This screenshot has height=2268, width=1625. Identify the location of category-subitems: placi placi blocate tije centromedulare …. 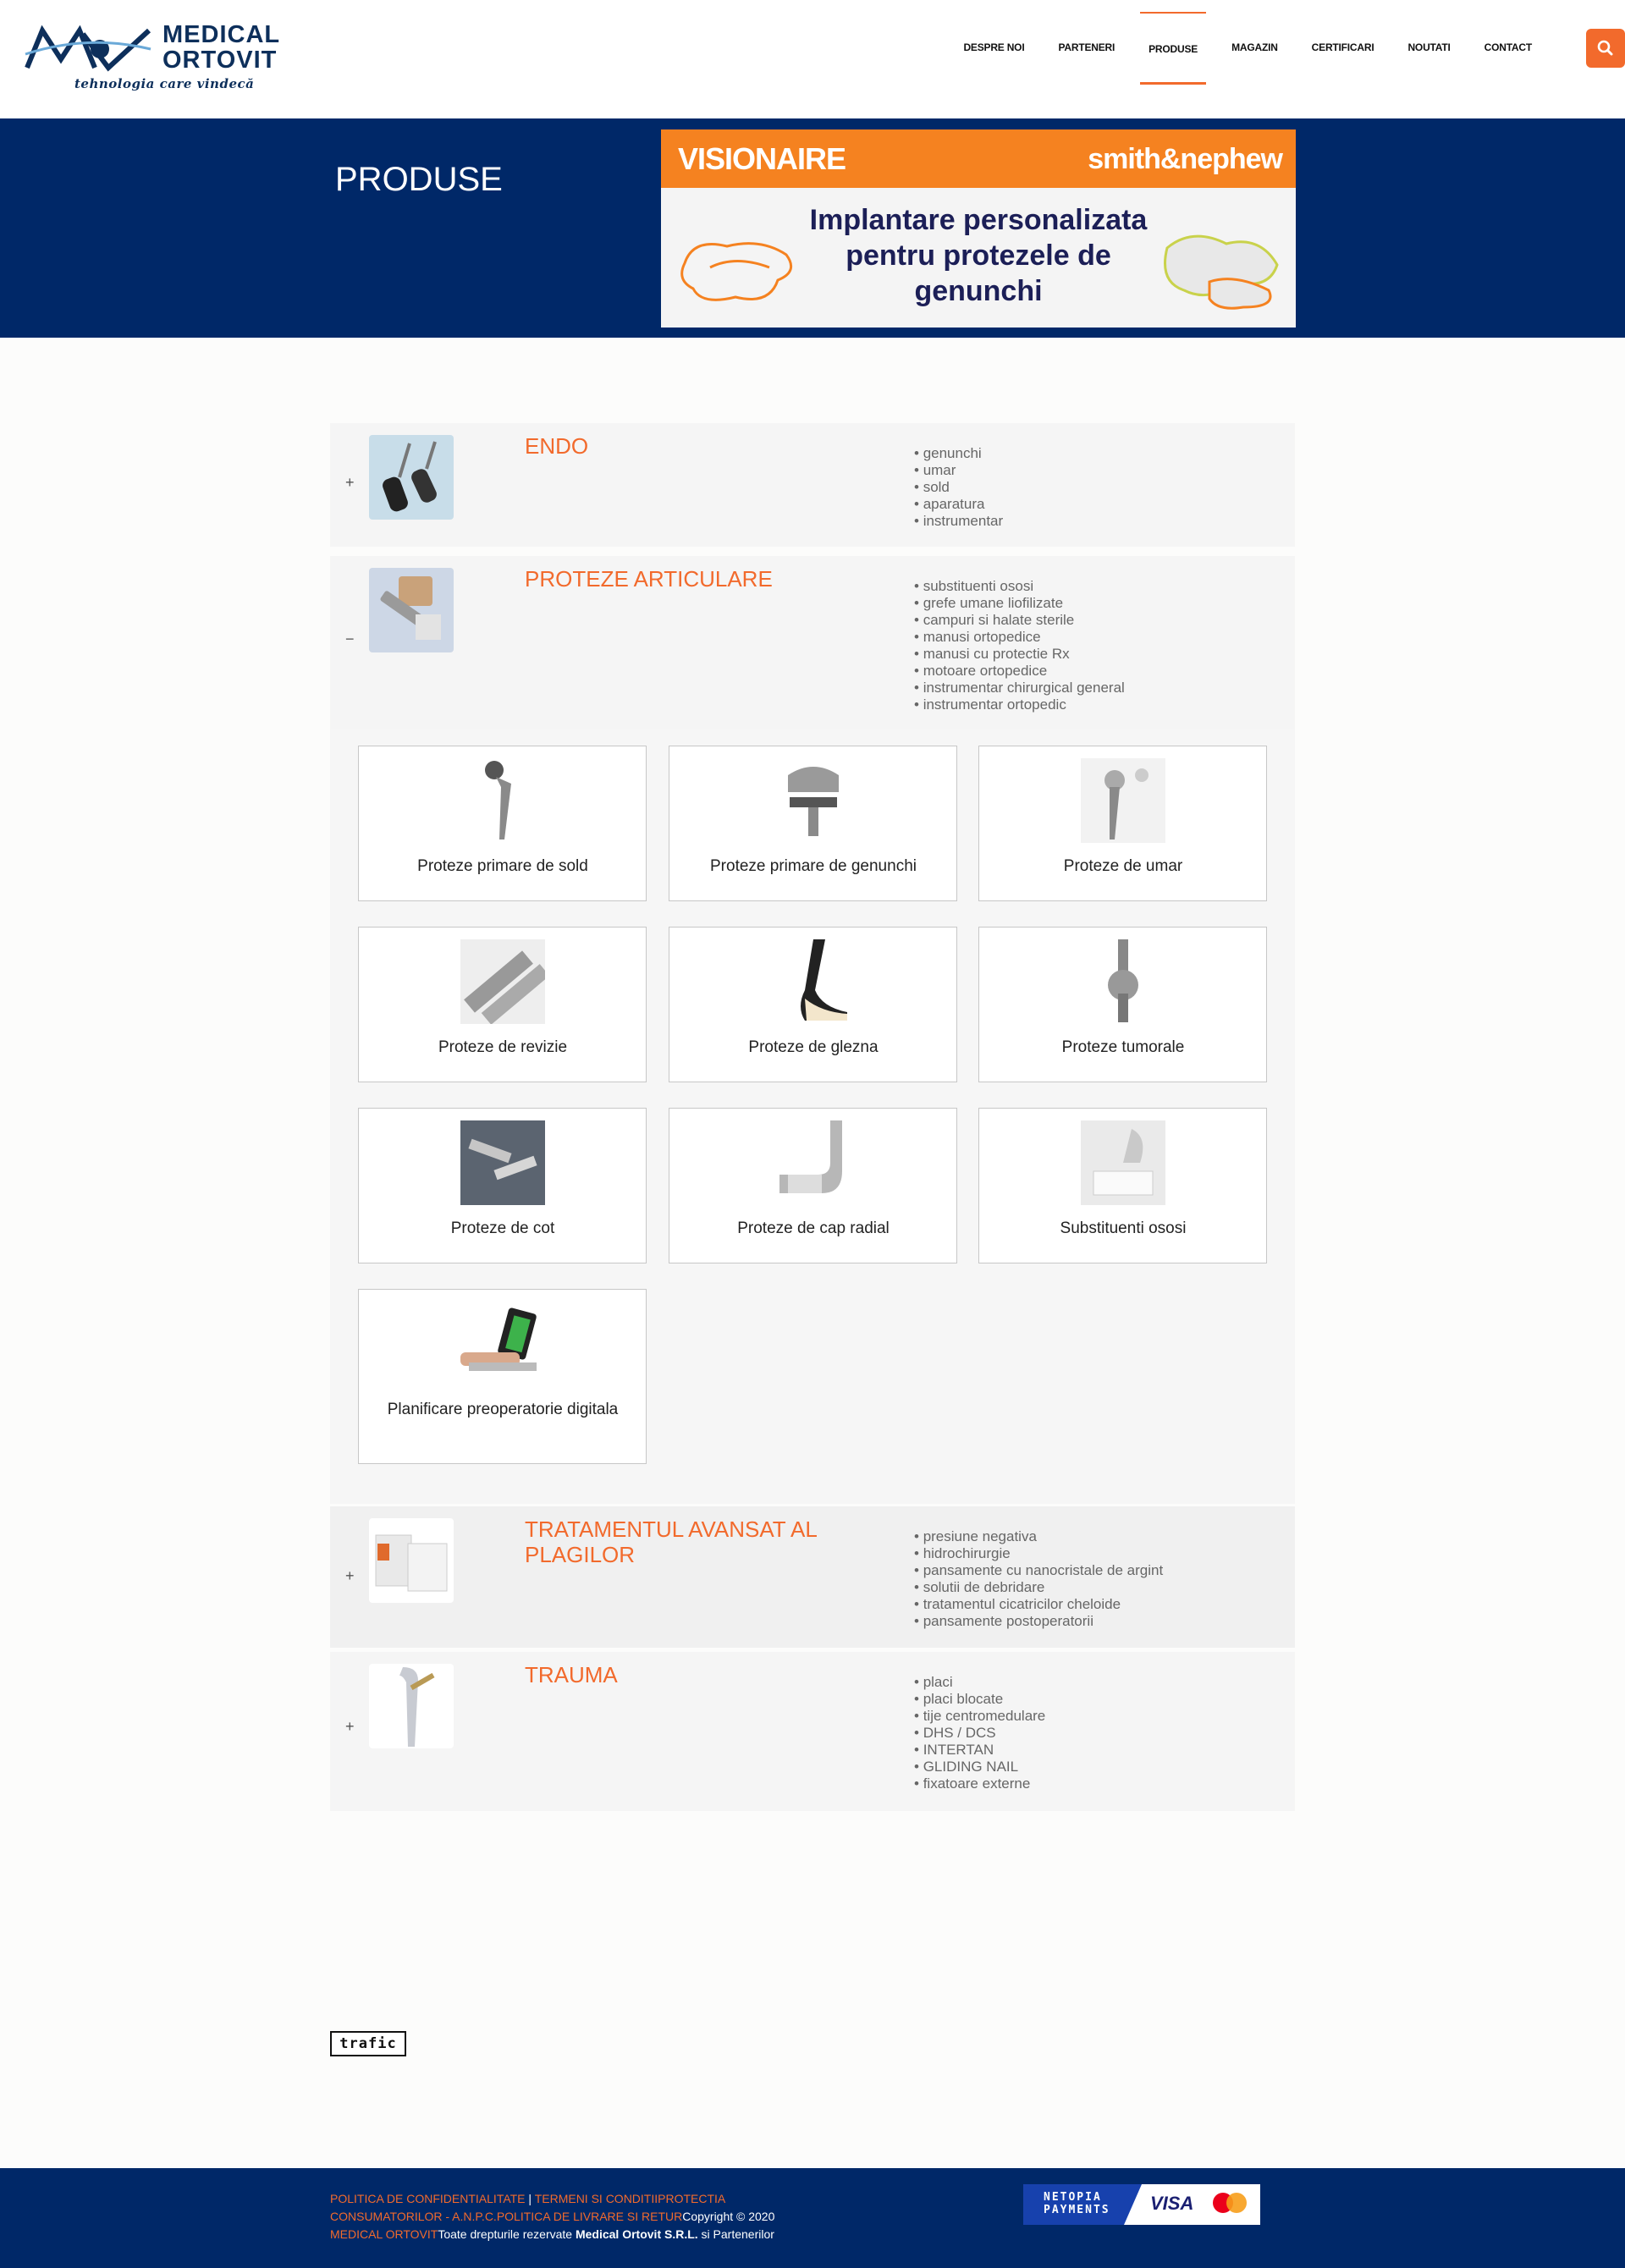
(980, 1733).